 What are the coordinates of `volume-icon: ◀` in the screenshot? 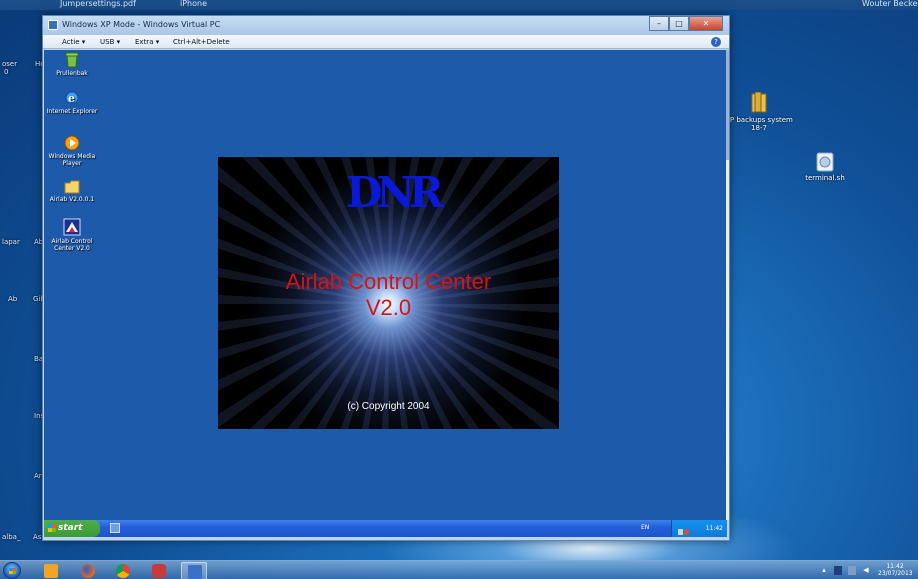 It's located at (866, 570).